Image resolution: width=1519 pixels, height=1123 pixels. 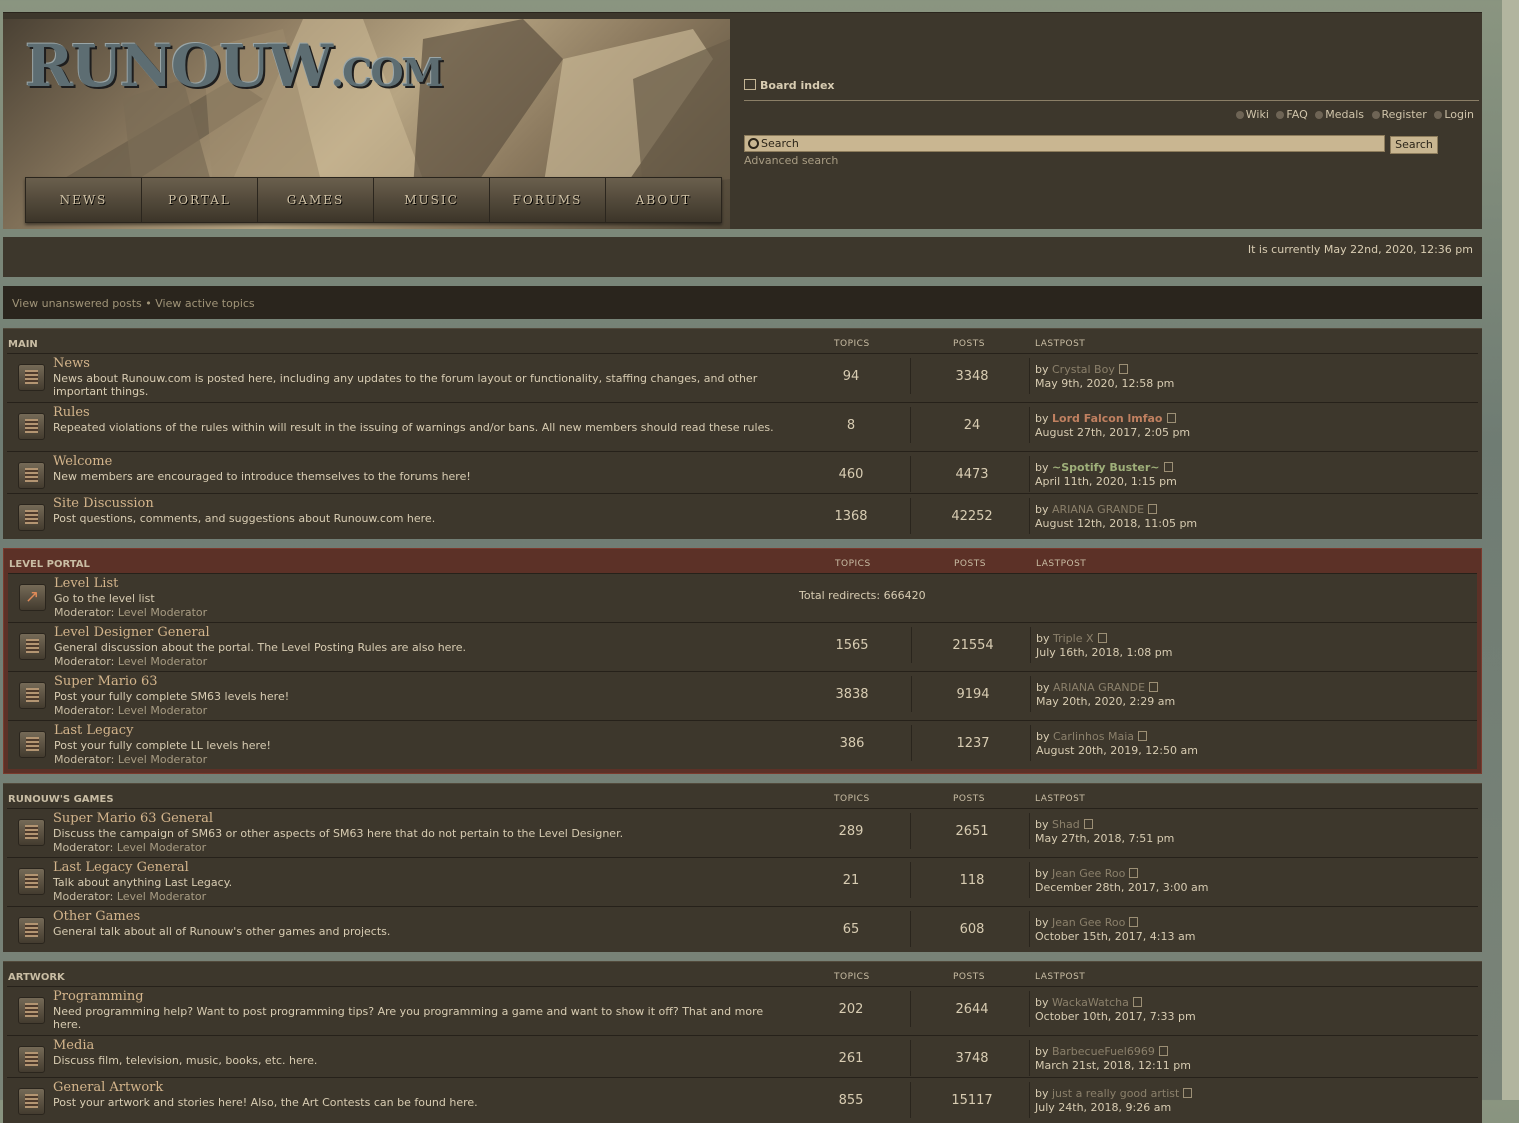 I want to click on breadcrumb-board-index: Board index, so click(x=789, y=85).